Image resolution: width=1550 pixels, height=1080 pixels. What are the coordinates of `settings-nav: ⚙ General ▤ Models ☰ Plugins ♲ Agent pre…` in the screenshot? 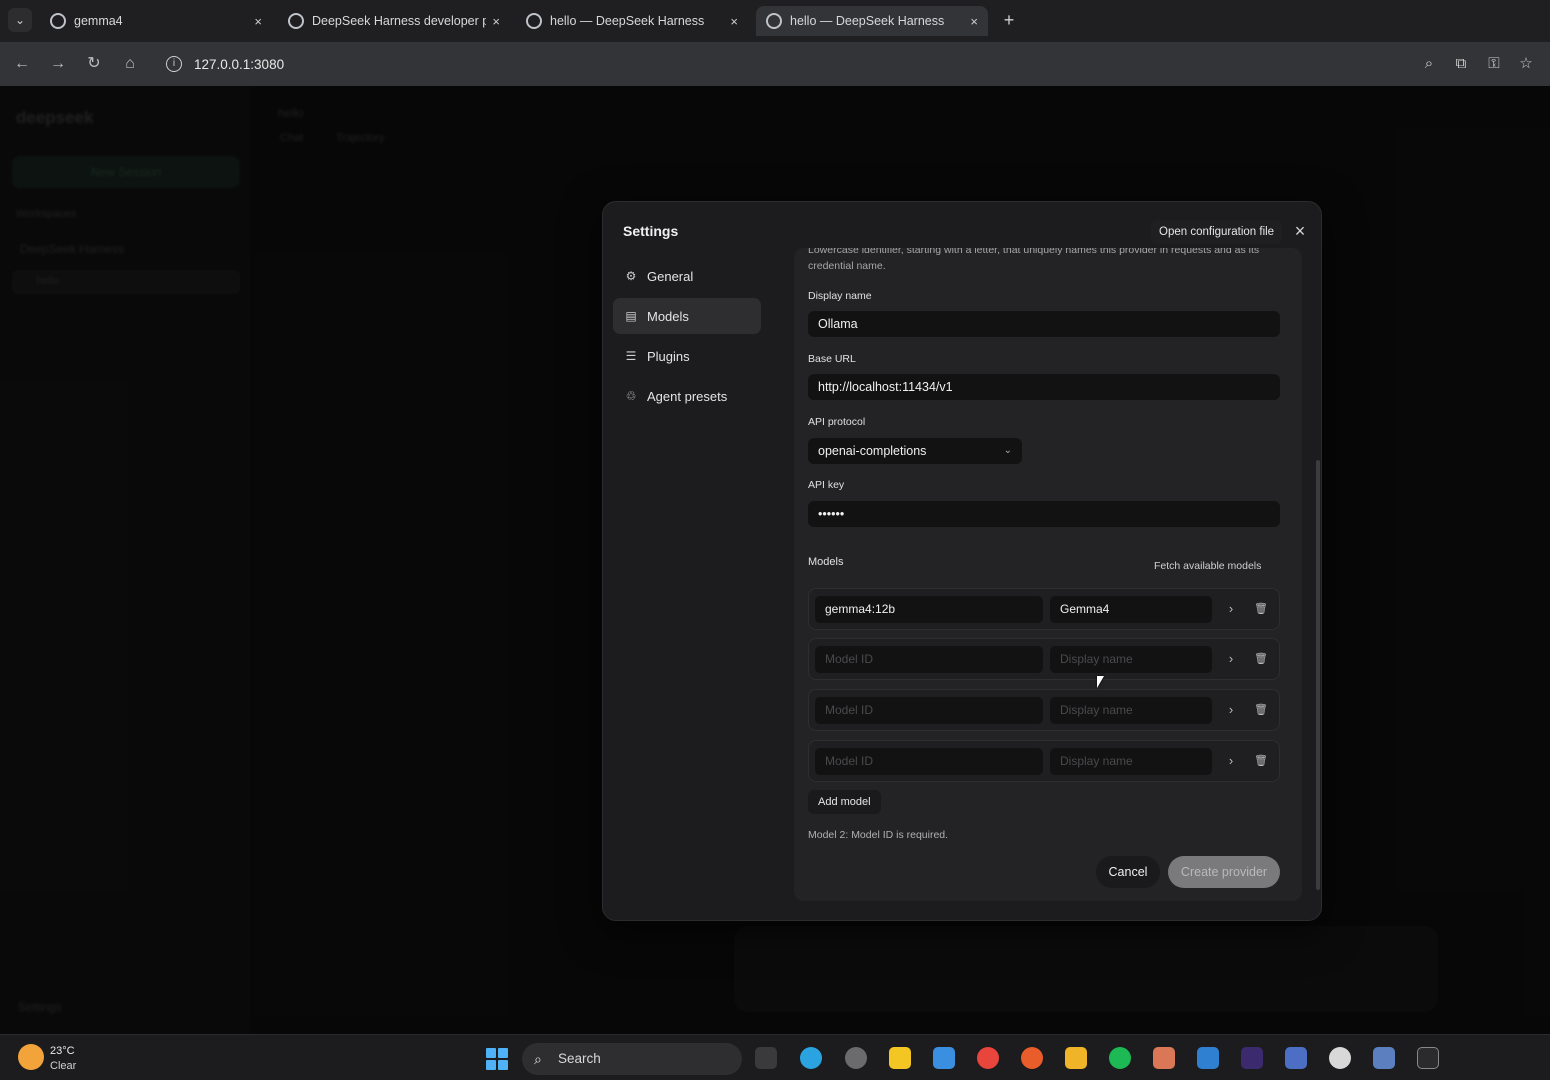 It's located at (687, 338).